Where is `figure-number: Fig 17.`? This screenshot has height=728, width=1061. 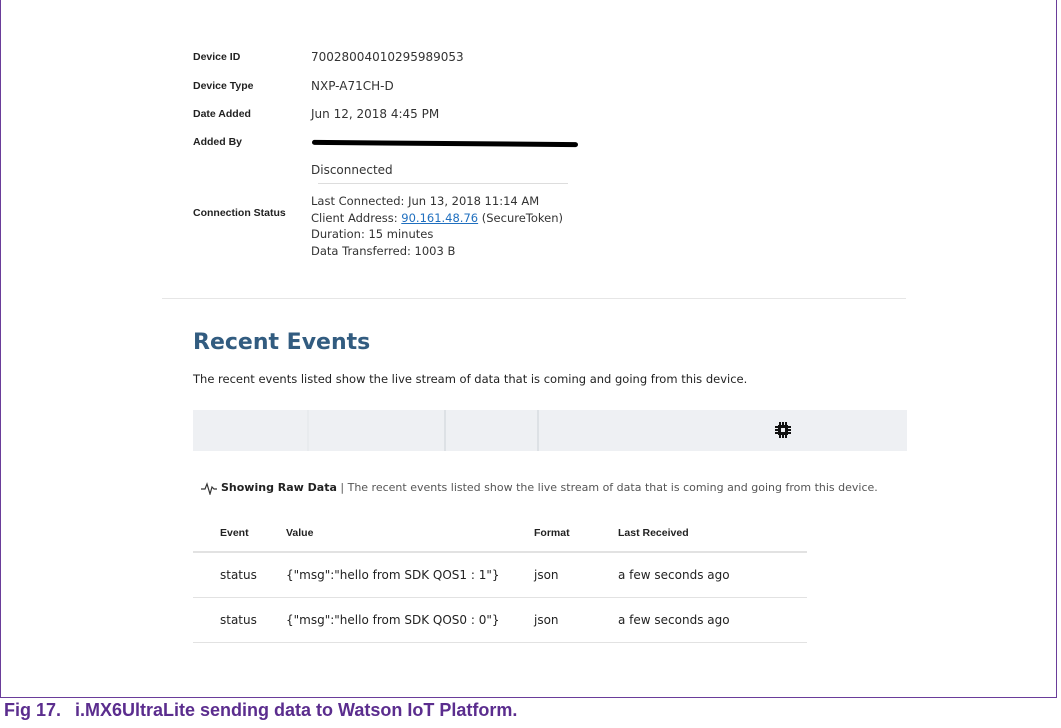
figure-number: Fig 17. is located at coordinates (33, 710).